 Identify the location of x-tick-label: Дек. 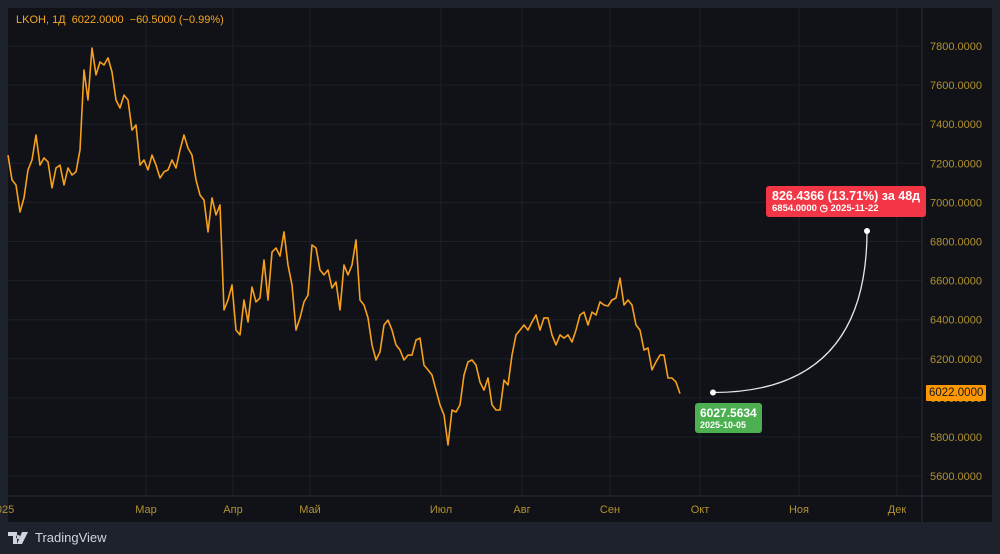
(897, 510).